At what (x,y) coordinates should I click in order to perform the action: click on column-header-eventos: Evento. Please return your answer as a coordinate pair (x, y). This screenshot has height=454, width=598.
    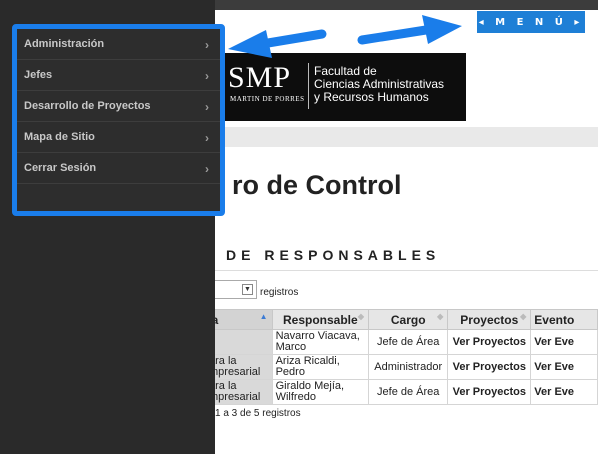
    Looking at the image, I should click on (564, 319).